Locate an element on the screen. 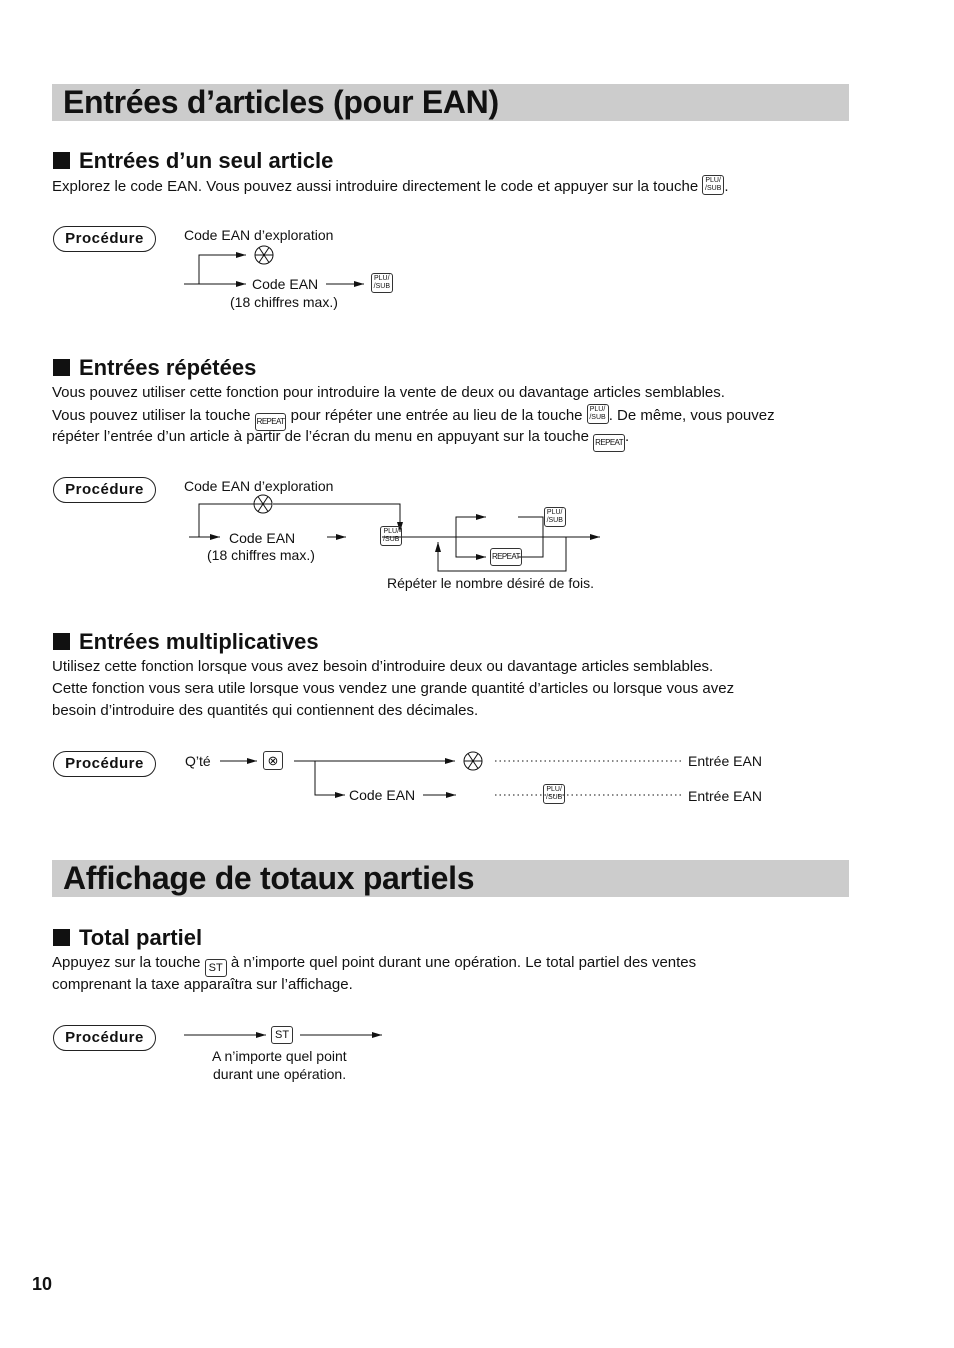 The height and width of the screenshot is (1348, 954). subsection-heading-repeat: Entrées répétées is located at coordinates (154, 368).